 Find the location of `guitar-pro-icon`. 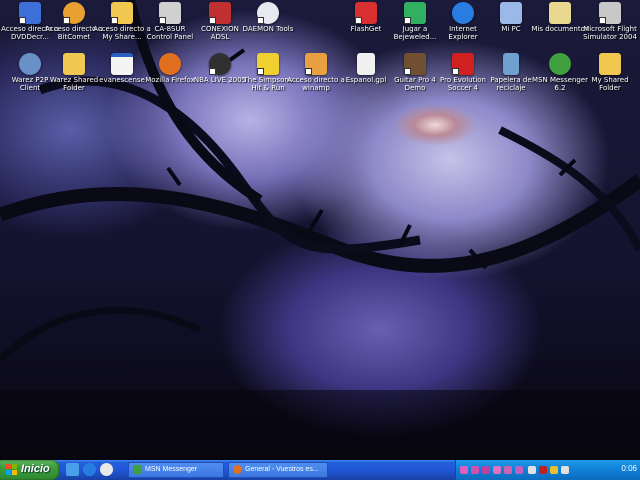

guitar-pro-icon is located at coordinates (415, 64).